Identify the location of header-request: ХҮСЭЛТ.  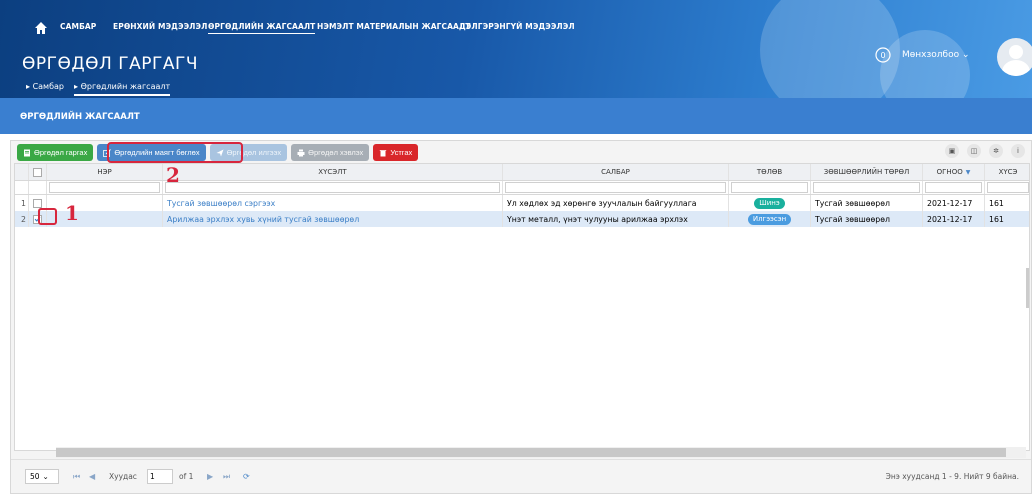
(333, 172).